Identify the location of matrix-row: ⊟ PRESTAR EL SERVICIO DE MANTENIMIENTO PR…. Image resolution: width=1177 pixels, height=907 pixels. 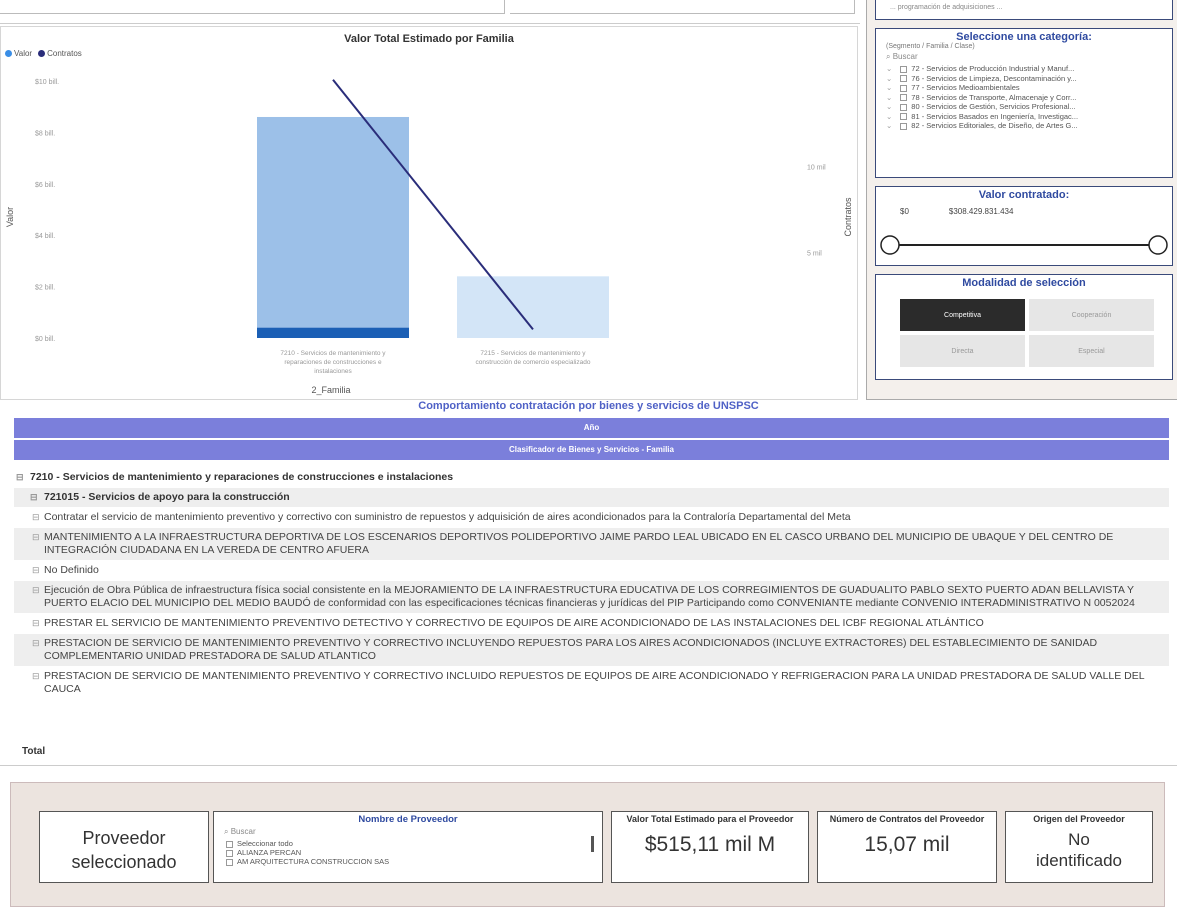
(591, 624).